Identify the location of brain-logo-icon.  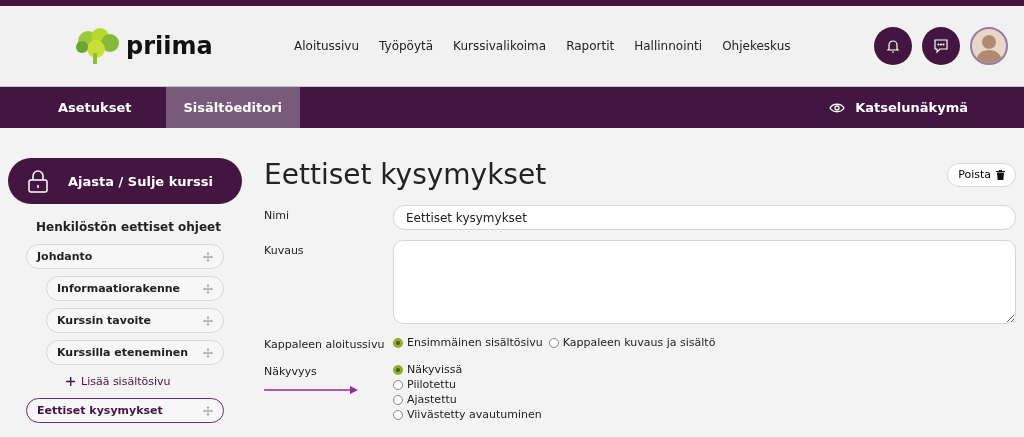
(98, 46).